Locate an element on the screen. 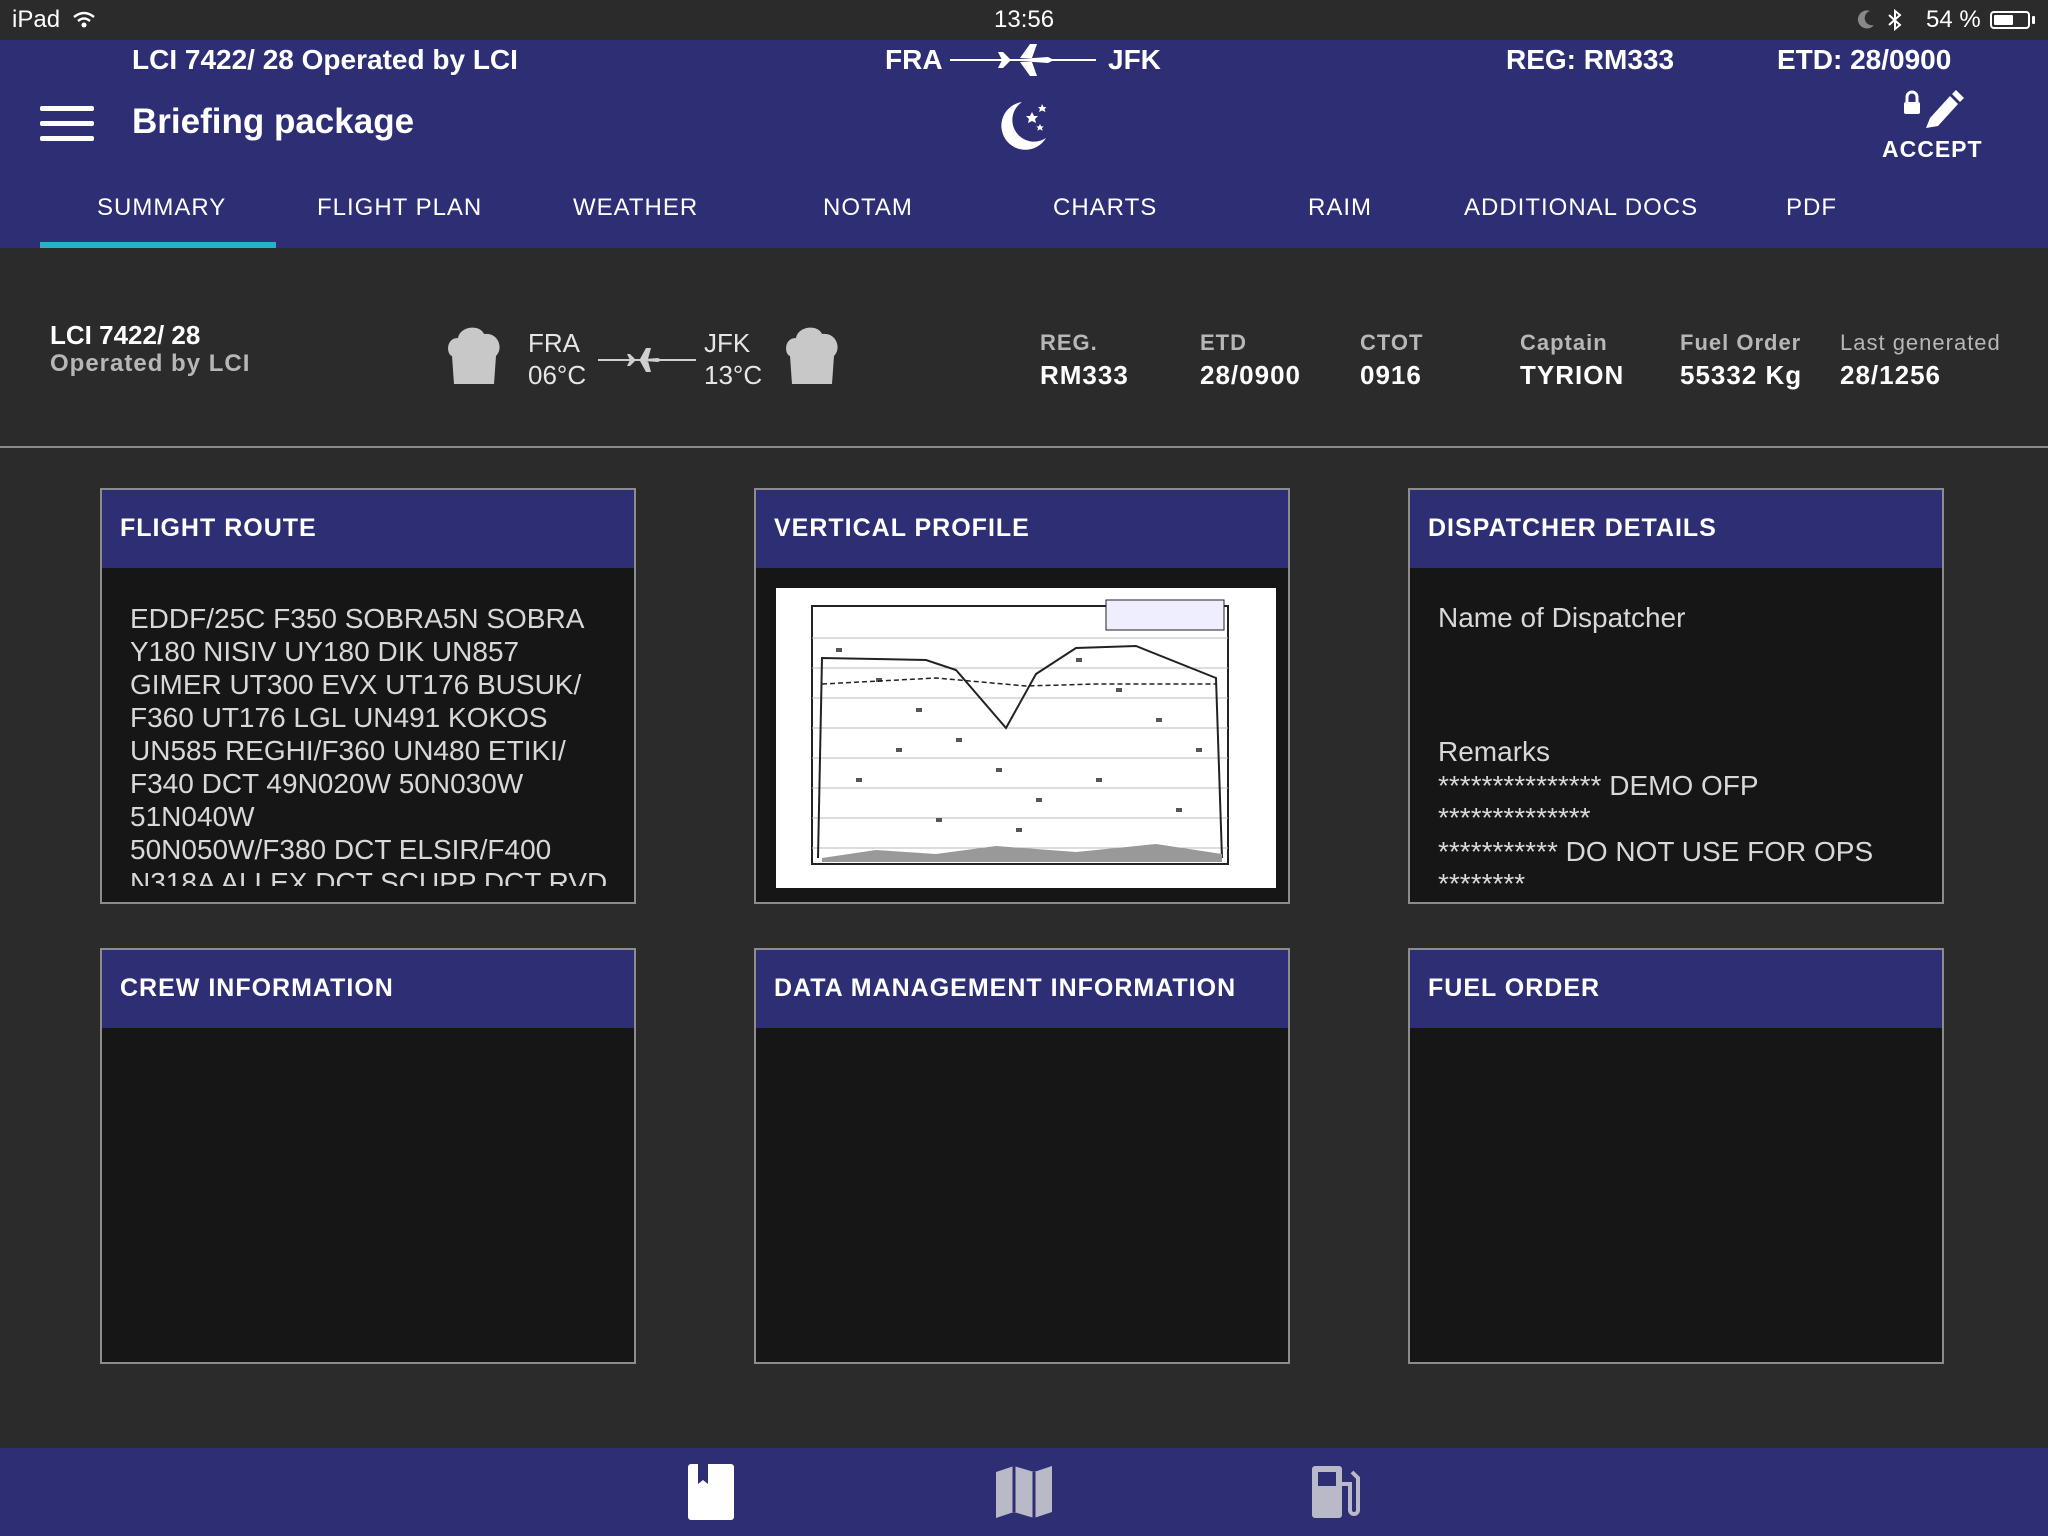 The height and width of the screenshot is (1536, 2048). pencil-lock-icon is located at coordinates (1934, 109).